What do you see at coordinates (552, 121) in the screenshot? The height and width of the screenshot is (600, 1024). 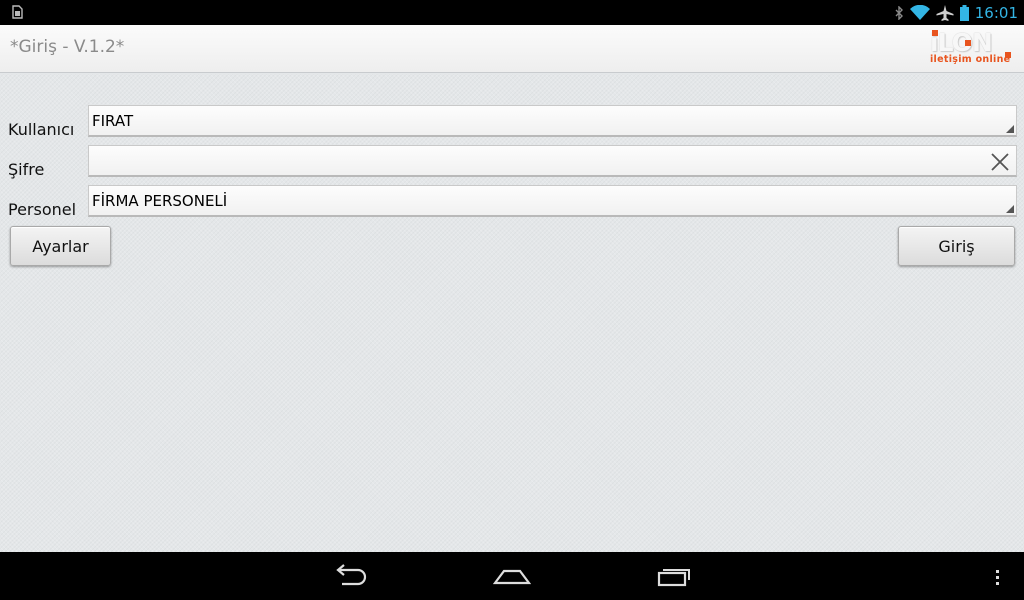 I see `user-select: FIRAT` at bounding box center [552, 121].